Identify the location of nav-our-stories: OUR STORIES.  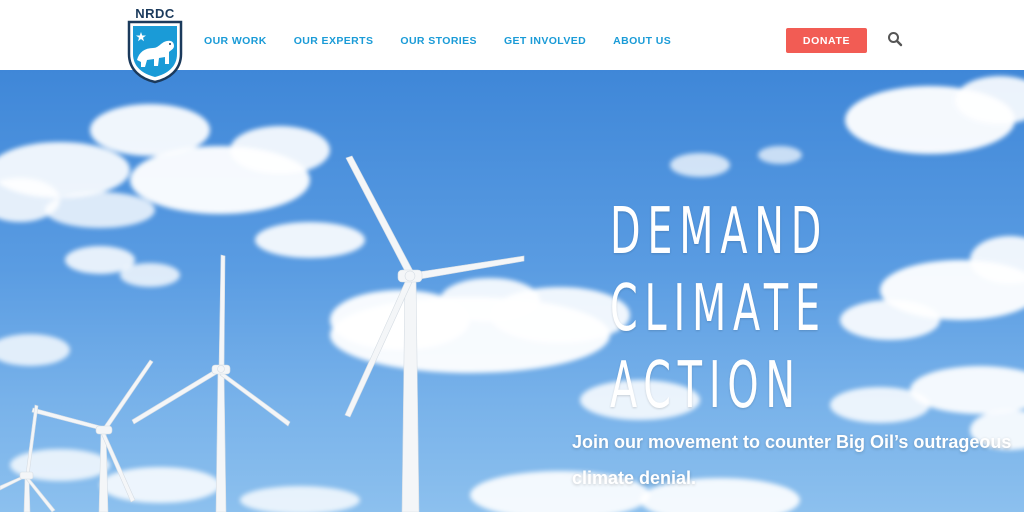
(438, 41).